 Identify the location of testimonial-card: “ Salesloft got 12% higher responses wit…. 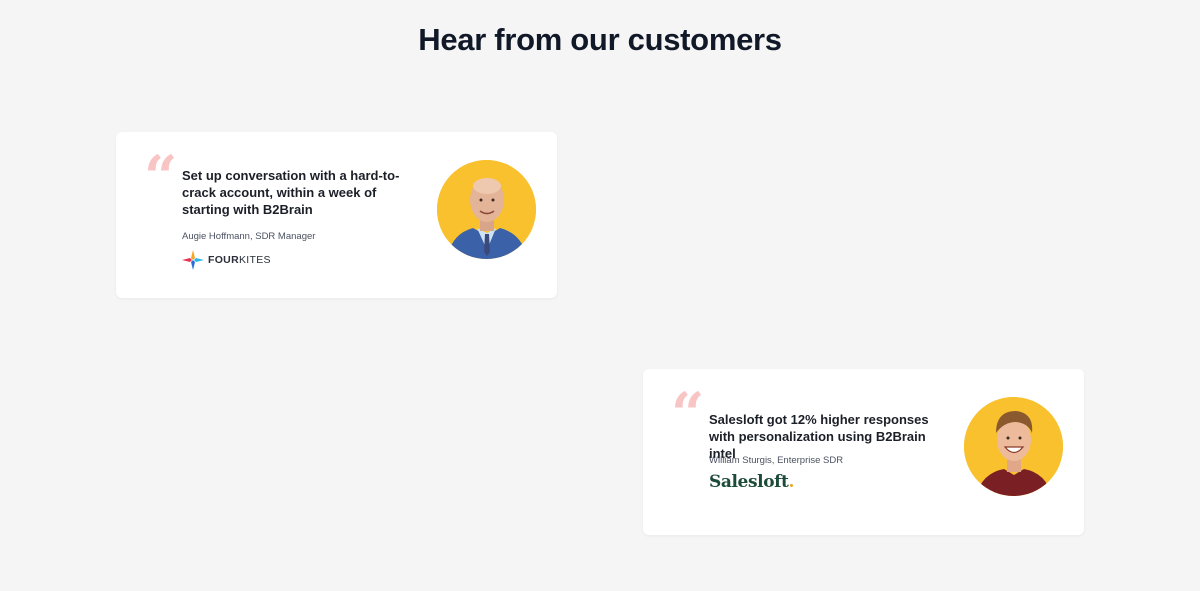
(863, 452).